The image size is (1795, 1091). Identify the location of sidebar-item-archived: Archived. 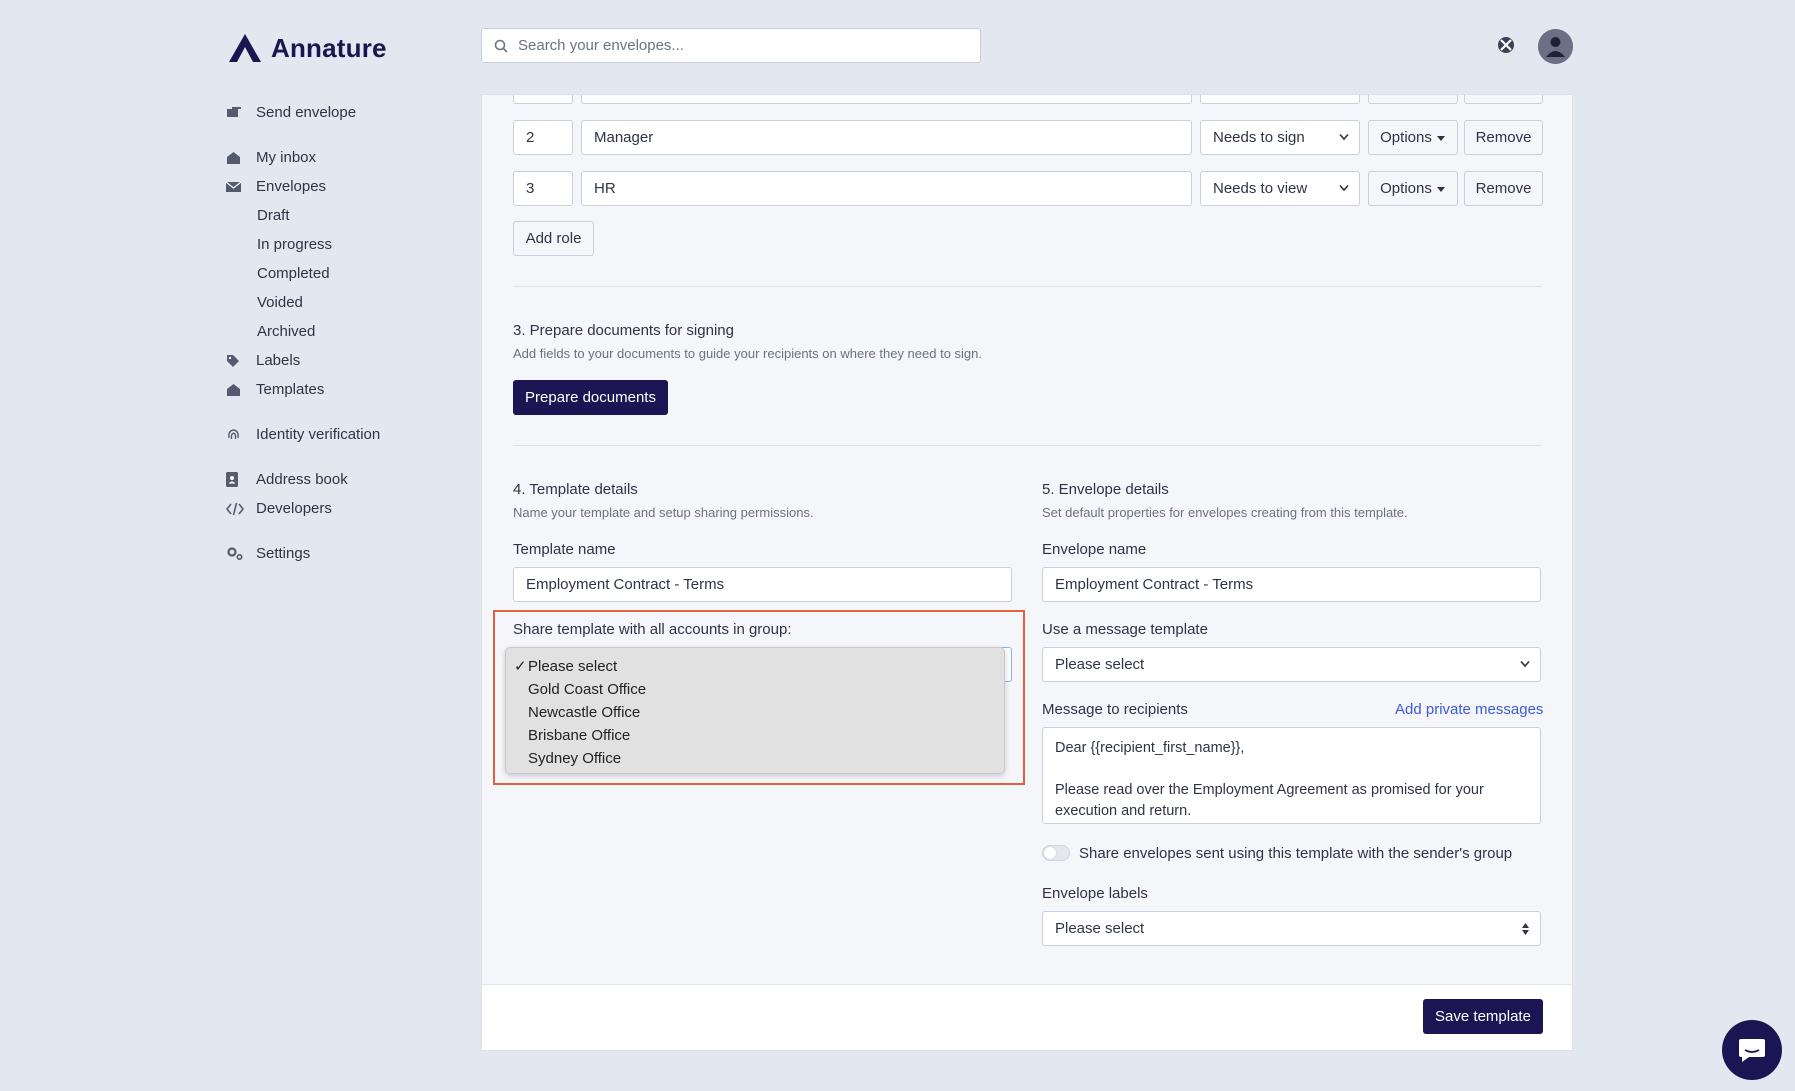
(341, 331).